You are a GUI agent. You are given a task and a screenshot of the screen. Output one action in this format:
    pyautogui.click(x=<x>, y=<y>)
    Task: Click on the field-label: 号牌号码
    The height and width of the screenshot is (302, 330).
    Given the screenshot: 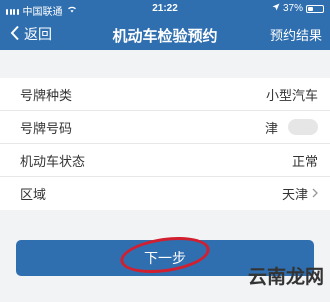 What is the action you would take?
    pyautogui.click(x=46, y=128)
    